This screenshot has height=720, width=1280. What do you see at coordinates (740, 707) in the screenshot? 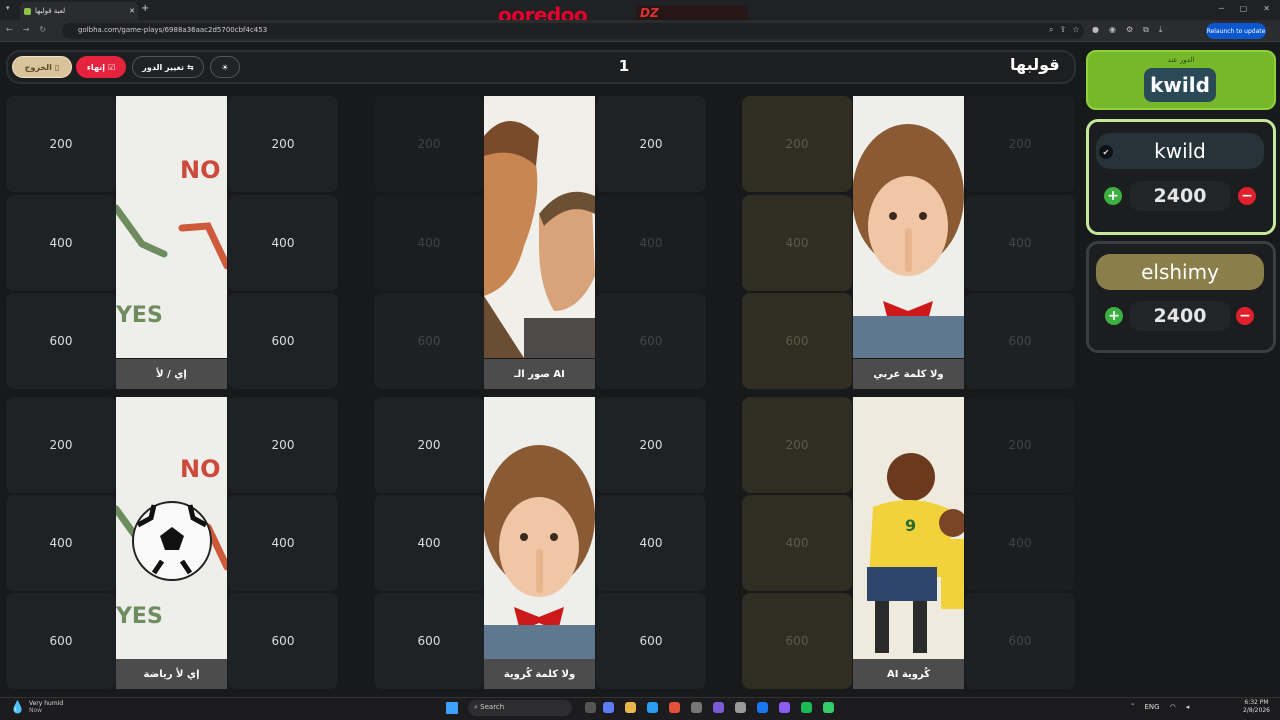
I see `app-icon` at bounding box center [740, 707].